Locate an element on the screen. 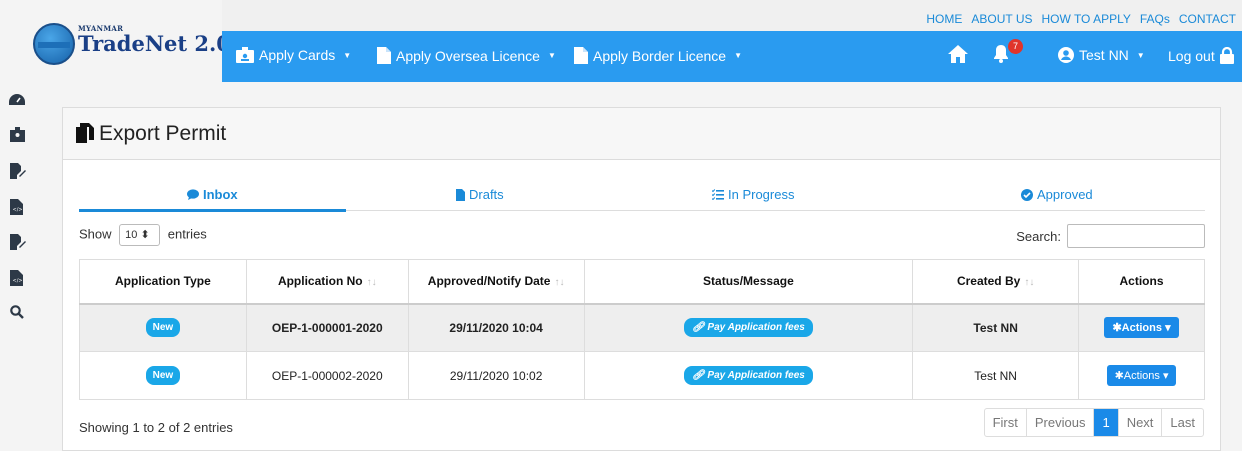  top-link-about: ABOUT US is located at coordinates (1001, 19).